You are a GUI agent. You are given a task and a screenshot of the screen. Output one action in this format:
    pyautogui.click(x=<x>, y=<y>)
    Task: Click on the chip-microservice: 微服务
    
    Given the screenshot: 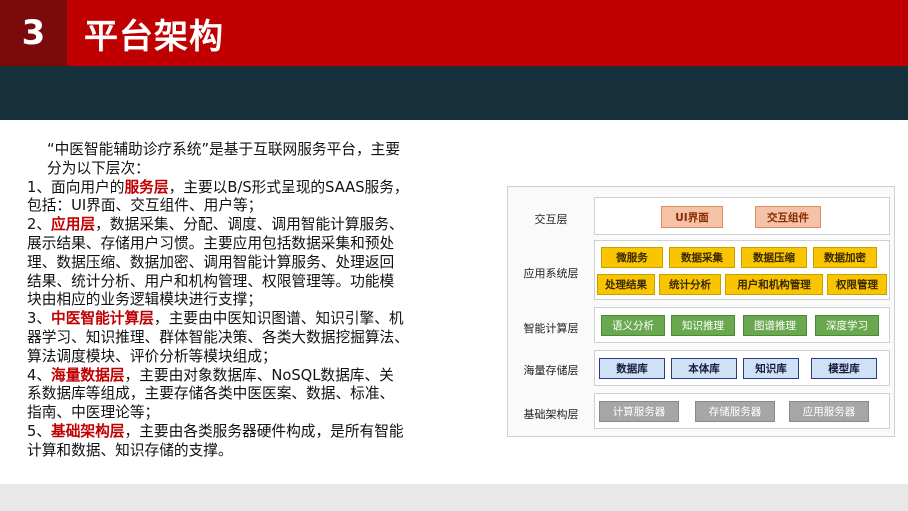 What is the action you would take?
    pyautogui.click(x=632, y=257)
    